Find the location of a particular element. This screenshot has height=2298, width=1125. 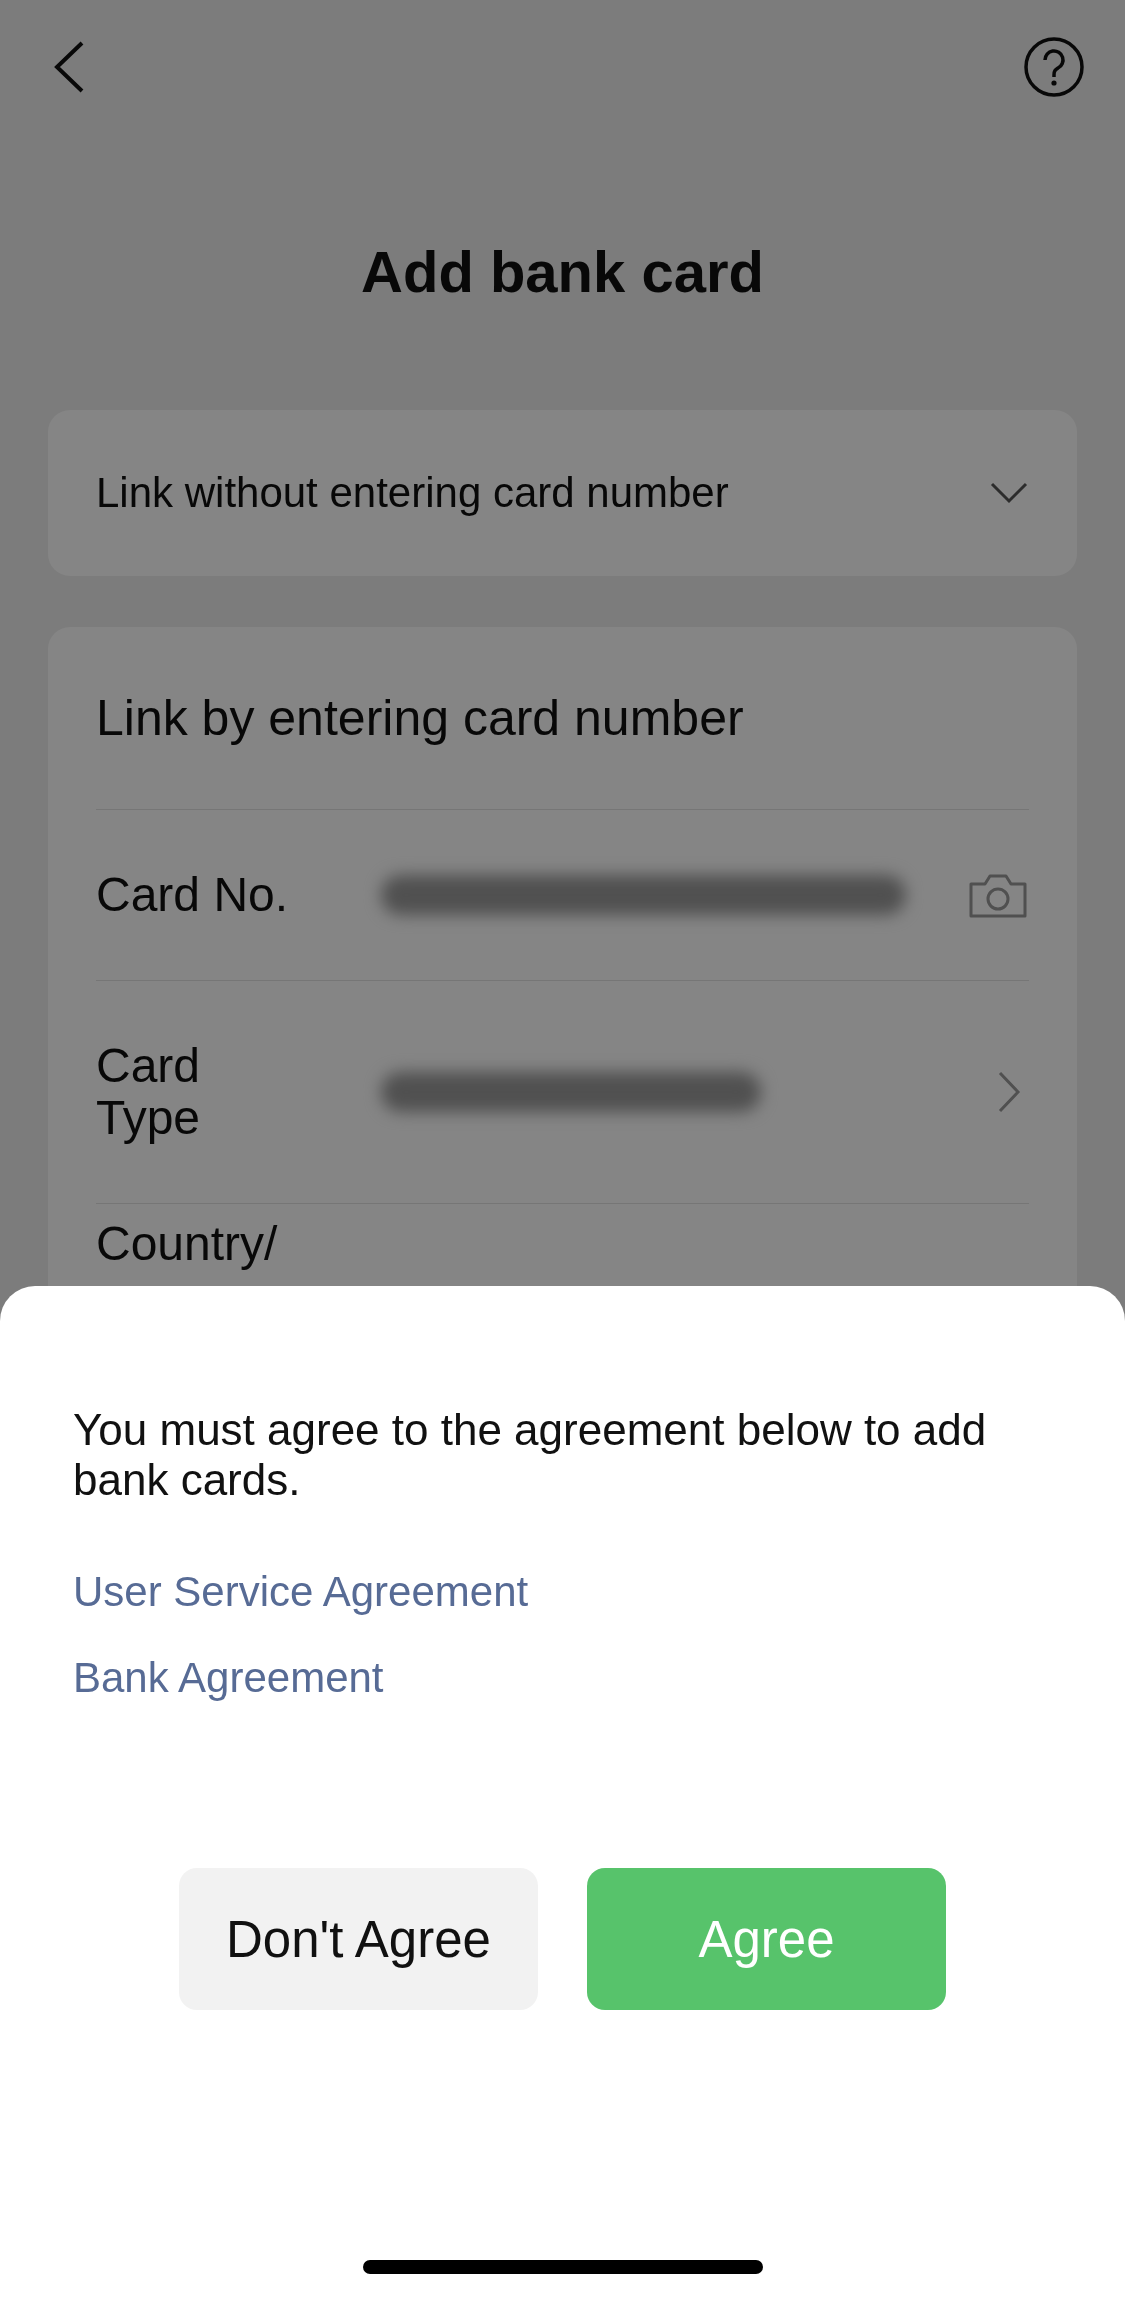

agreement-message: You must agree to the agreement below to add bank cards. is located at coordinates (530, 1455).